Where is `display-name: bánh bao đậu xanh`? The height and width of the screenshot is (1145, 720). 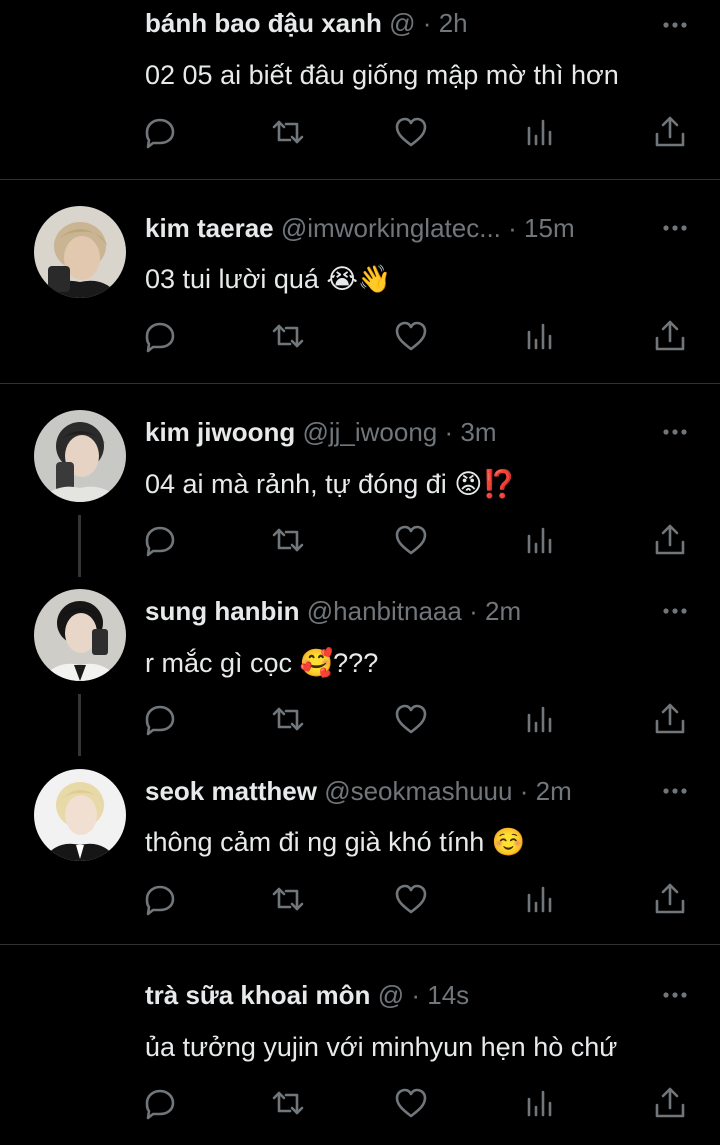 display-name: bánh bao đậu xanh is located at coordinates (263, 23).